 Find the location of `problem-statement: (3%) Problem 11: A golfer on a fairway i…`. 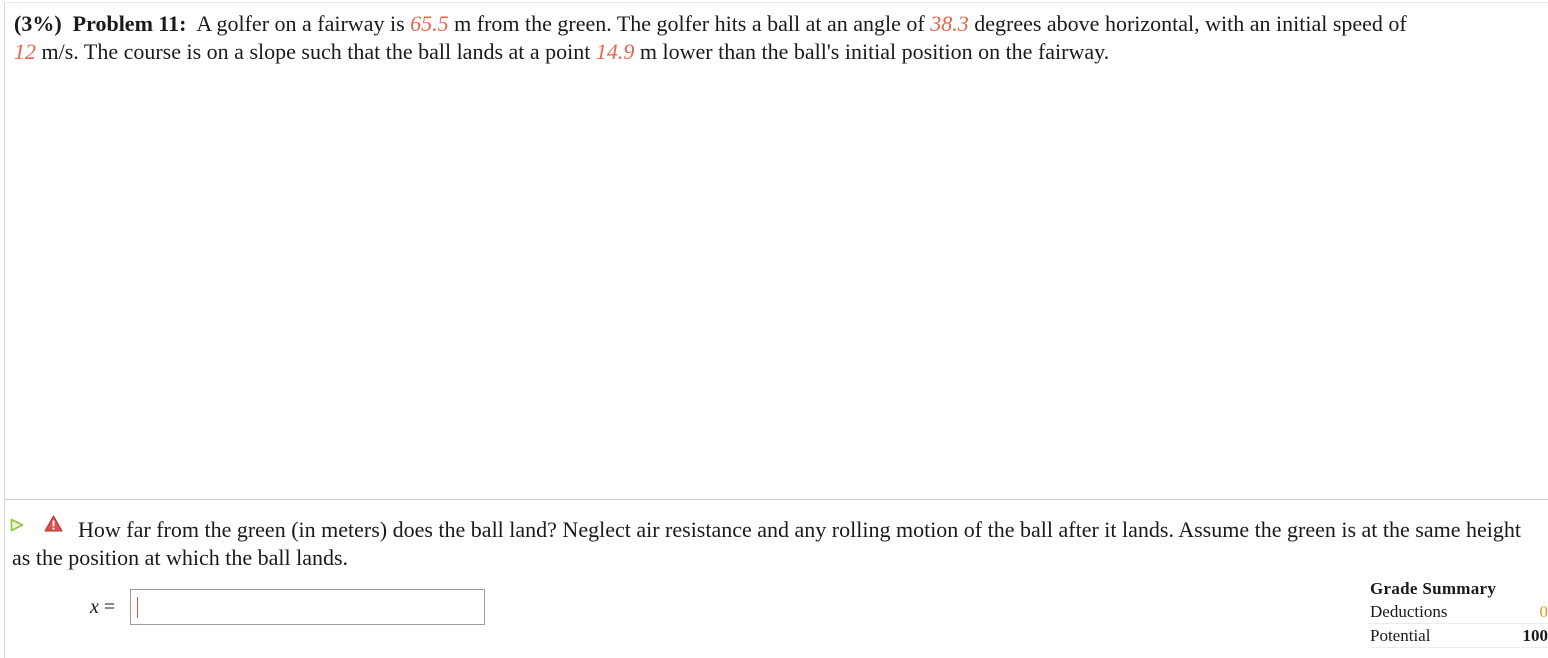

problem-statement: (3%) Problem 11: A golfer on a fairway i… is located at coordinates (714, 38).